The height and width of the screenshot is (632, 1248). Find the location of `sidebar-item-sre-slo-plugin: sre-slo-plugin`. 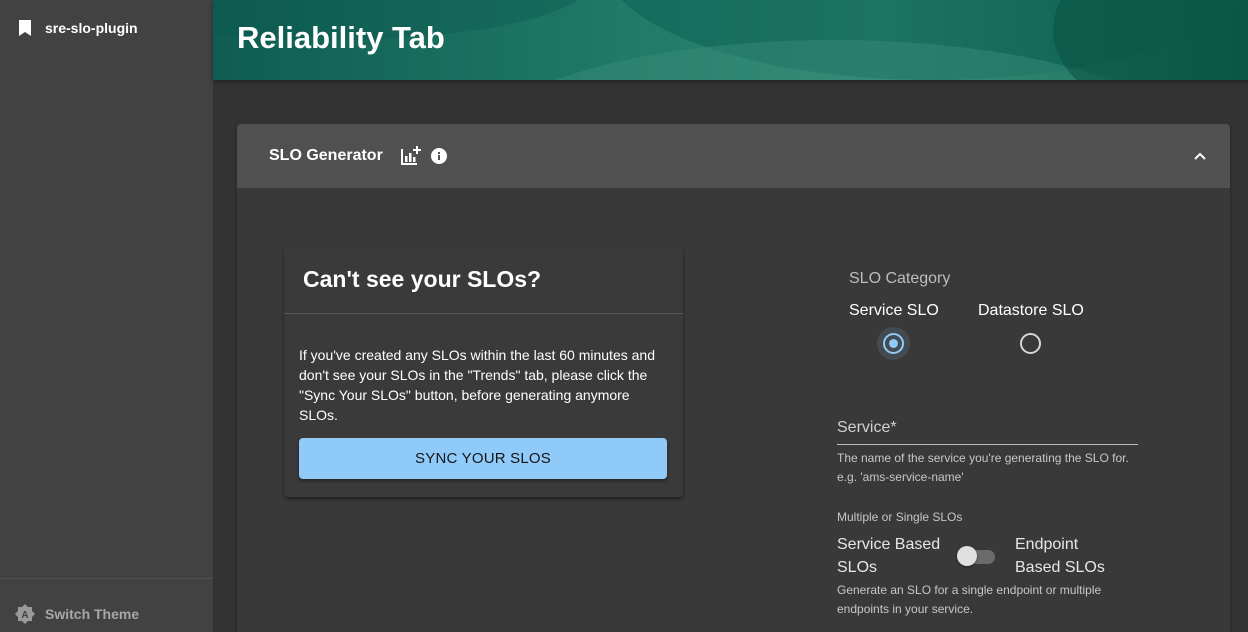

sidebar-item-sre-slo-plugin: sre-slo-plugin is located at coordinates (106, 28).